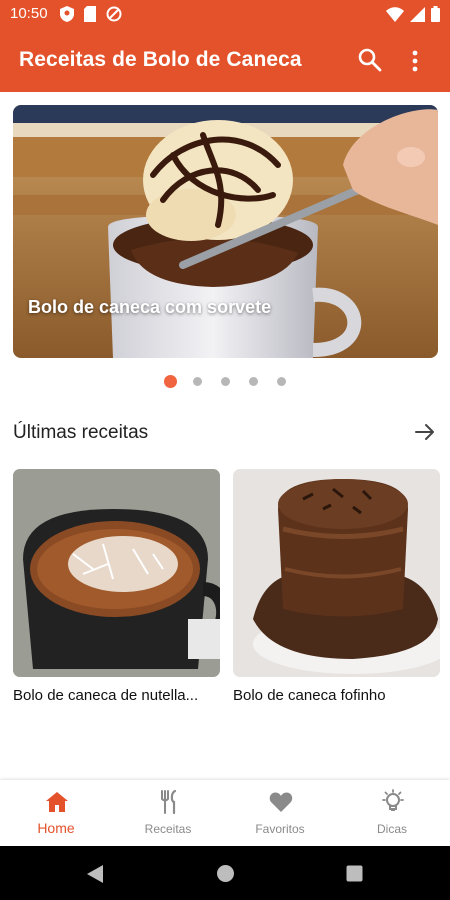 This screenshot has width=450, height=900. I want to click on nav-recipes: Receitas, so click(168, 813).